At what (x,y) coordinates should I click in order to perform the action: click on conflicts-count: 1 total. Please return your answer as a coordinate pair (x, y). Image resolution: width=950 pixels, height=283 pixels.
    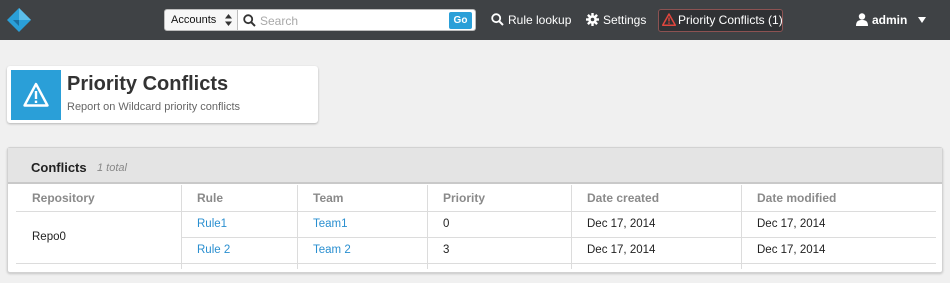
    Looking at the image, I should click on (112, 168).